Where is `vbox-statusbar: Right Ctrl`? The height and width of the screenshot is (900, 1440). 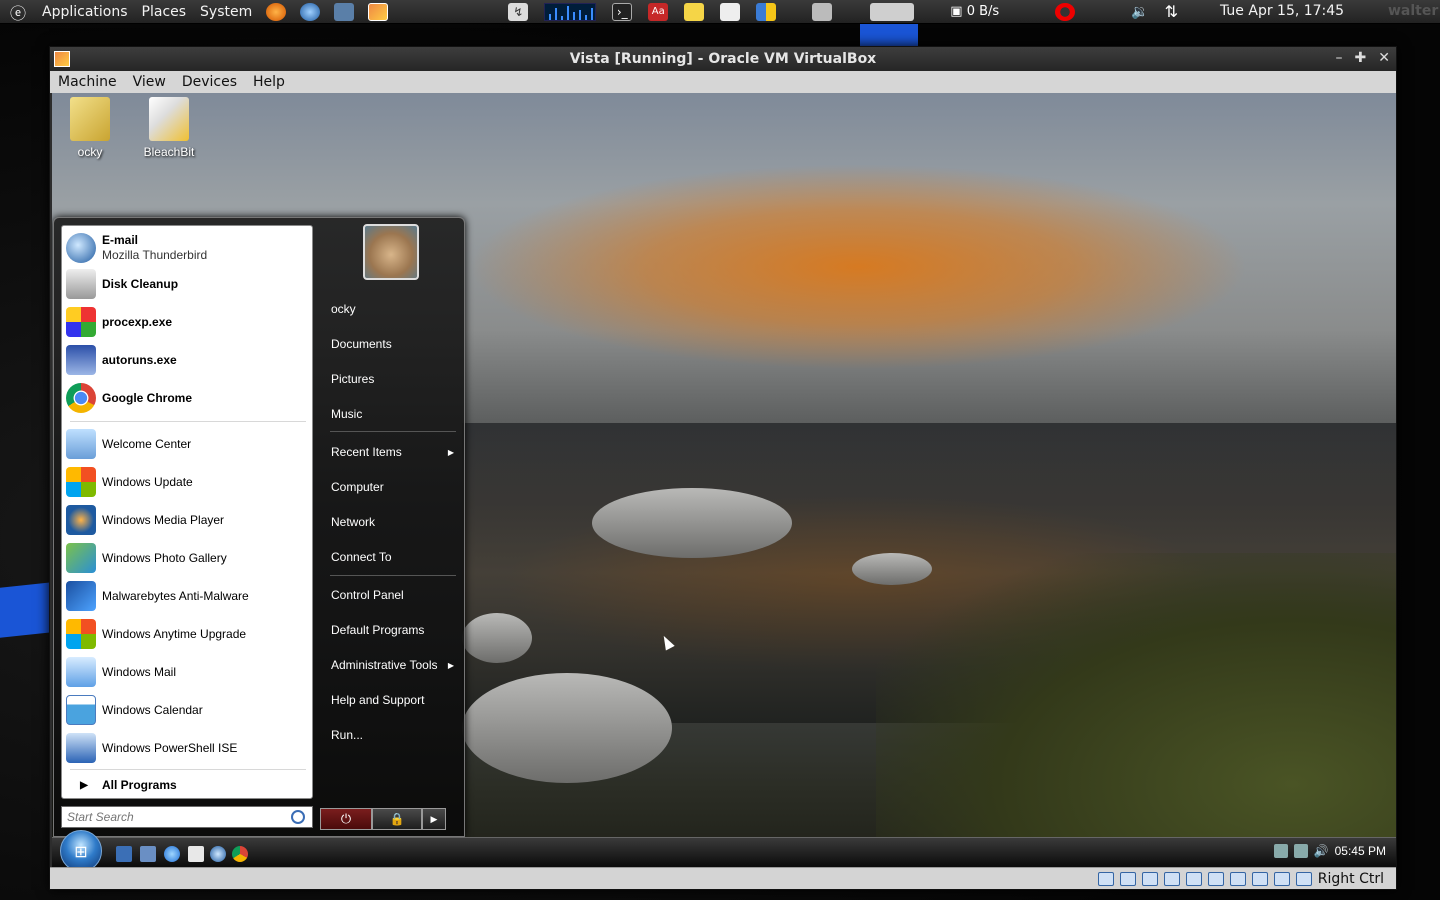
vbox-statusbar: Right Ctrl is located at coordinates (723, 878).